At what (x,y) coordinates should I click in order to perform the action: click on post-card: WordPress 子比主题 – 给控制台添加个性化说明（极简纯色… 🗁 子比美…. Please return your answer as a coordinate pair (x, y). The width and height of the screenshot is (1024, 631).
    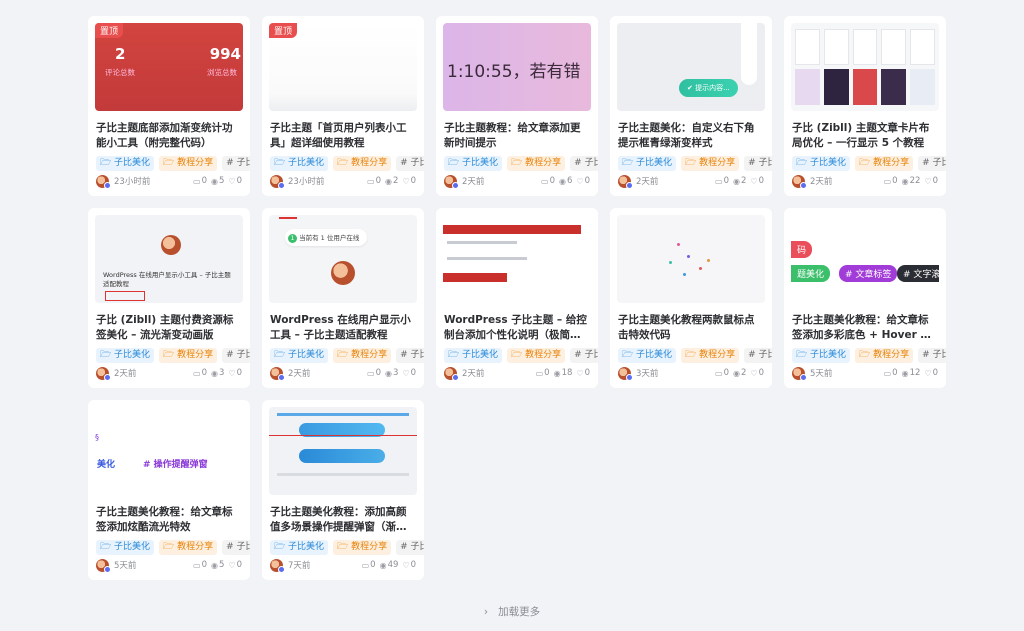
    Looking at the image, I should click on (517, 298).